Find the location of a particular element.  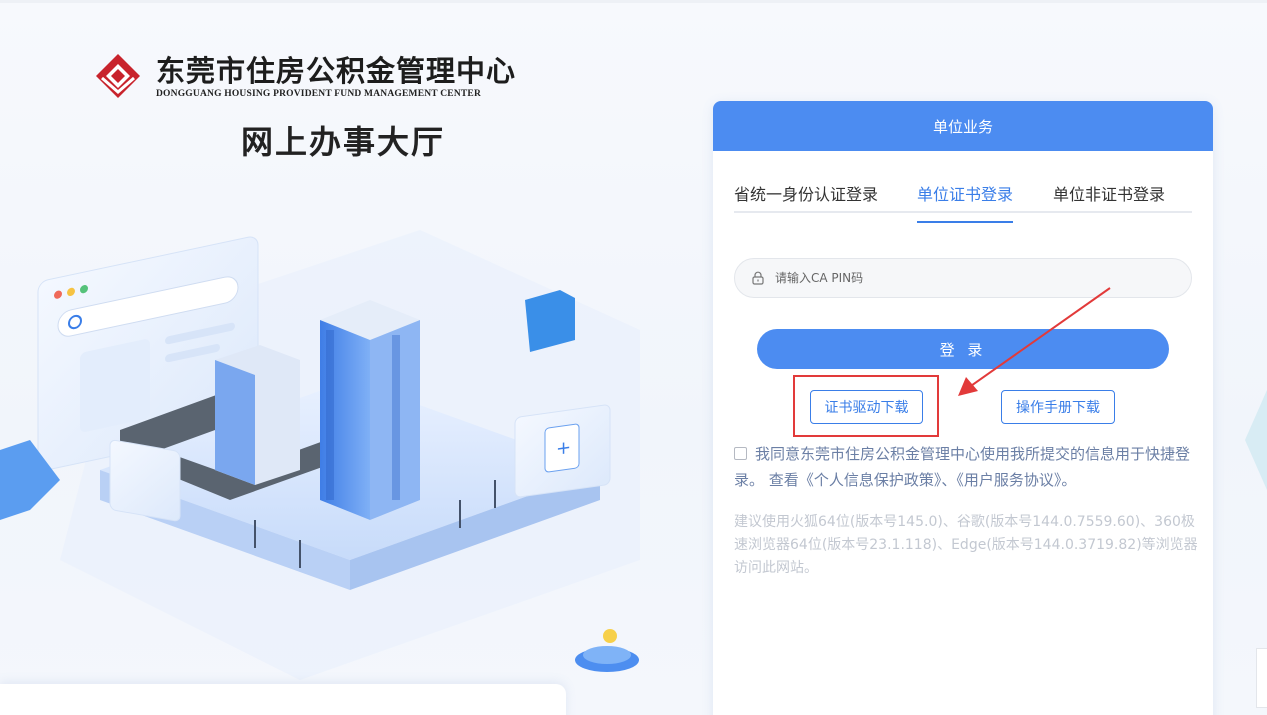

cert-driver-download-button: 证书驱动下载 is located at coordinates (866, 407).